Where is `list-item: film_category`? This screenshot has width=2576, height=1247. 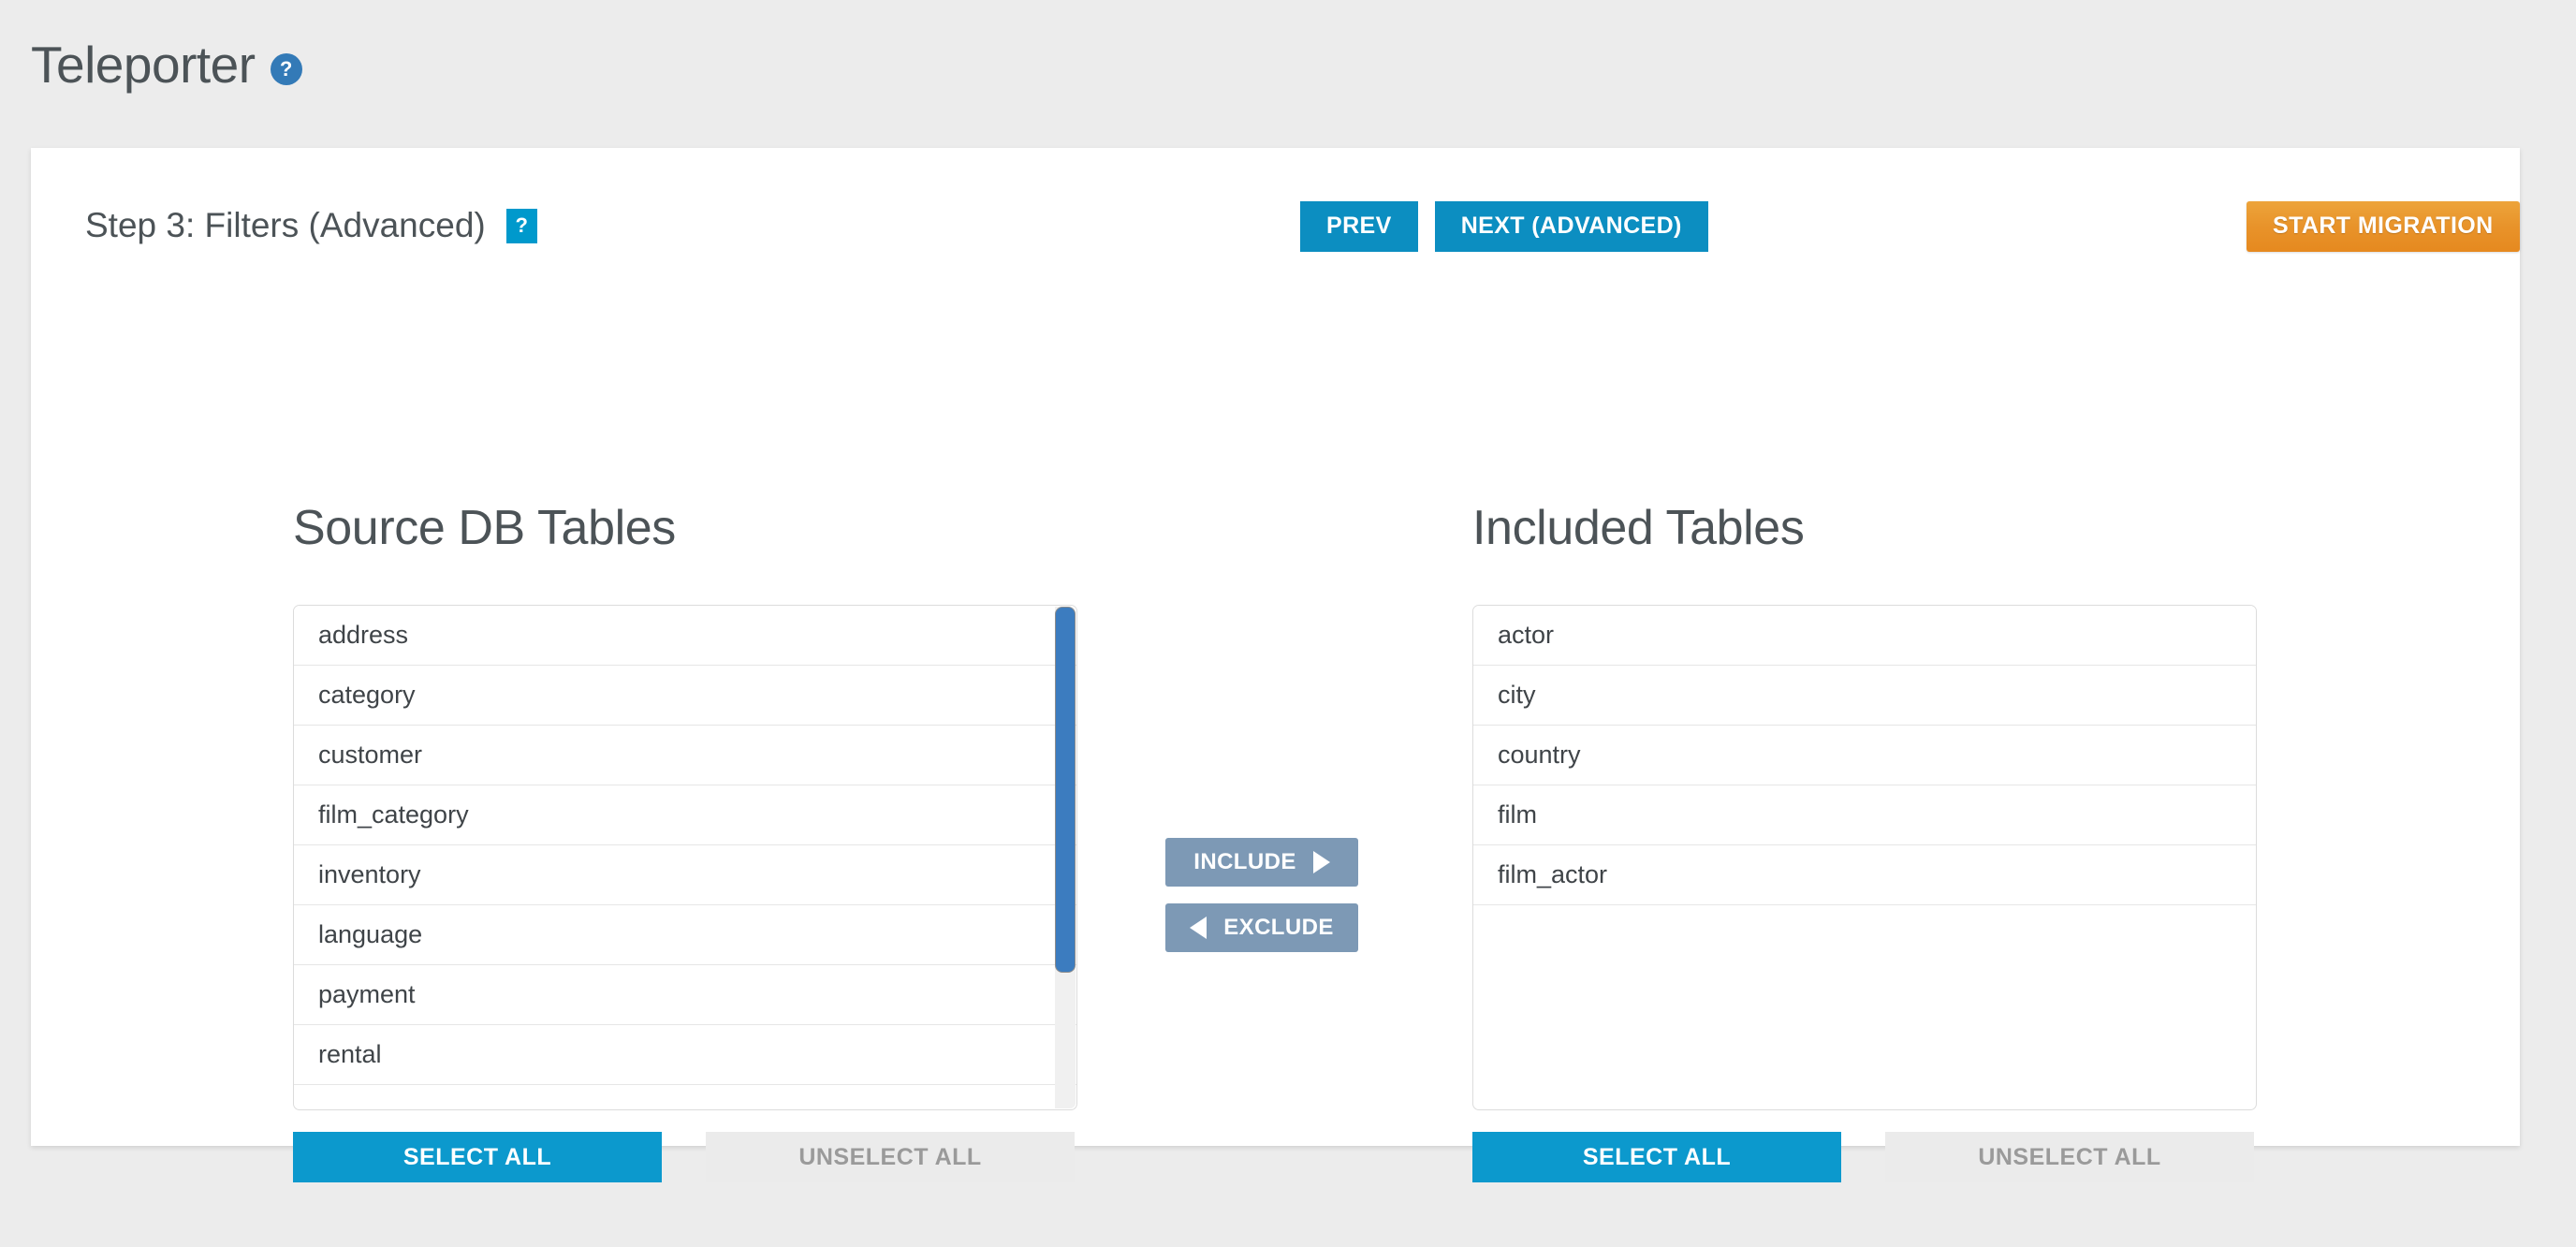 list-item: film_category is located at coordinates (685, 815).